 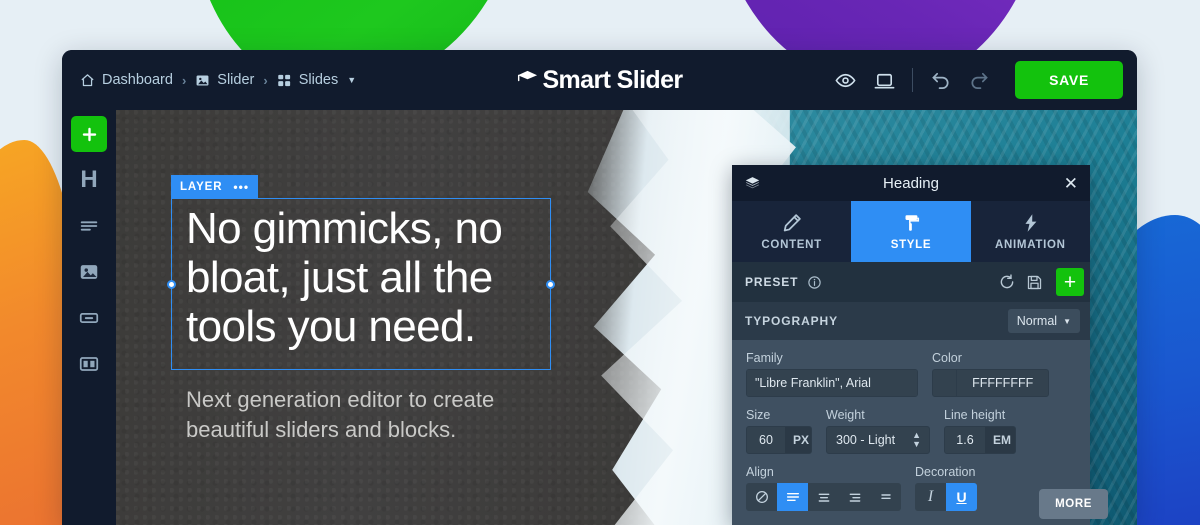 What do you see at coordinates (241, 187) in the screenshot?
I see `layer-options-icon: •••` at bounding box center [241, 187].